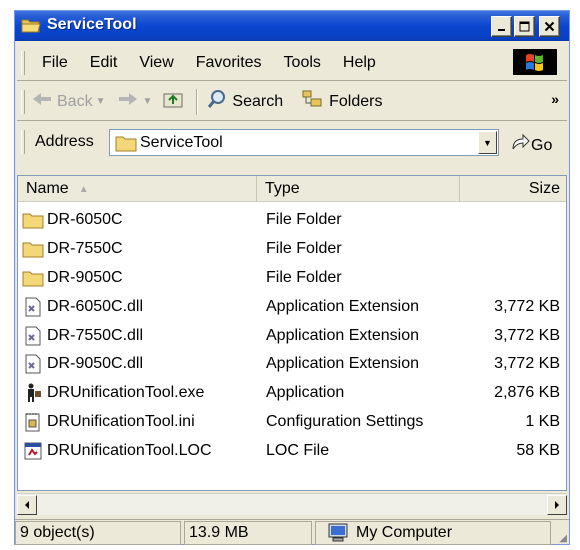  Describe the element at coordinates (282, 188) in the screenshot. I see `column-type-label: Type` at that location.